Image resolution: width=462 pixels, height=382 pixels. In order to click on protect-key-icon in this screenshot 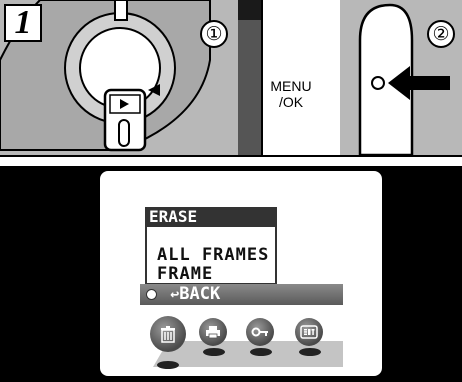, I will do `click(260, 332)`.